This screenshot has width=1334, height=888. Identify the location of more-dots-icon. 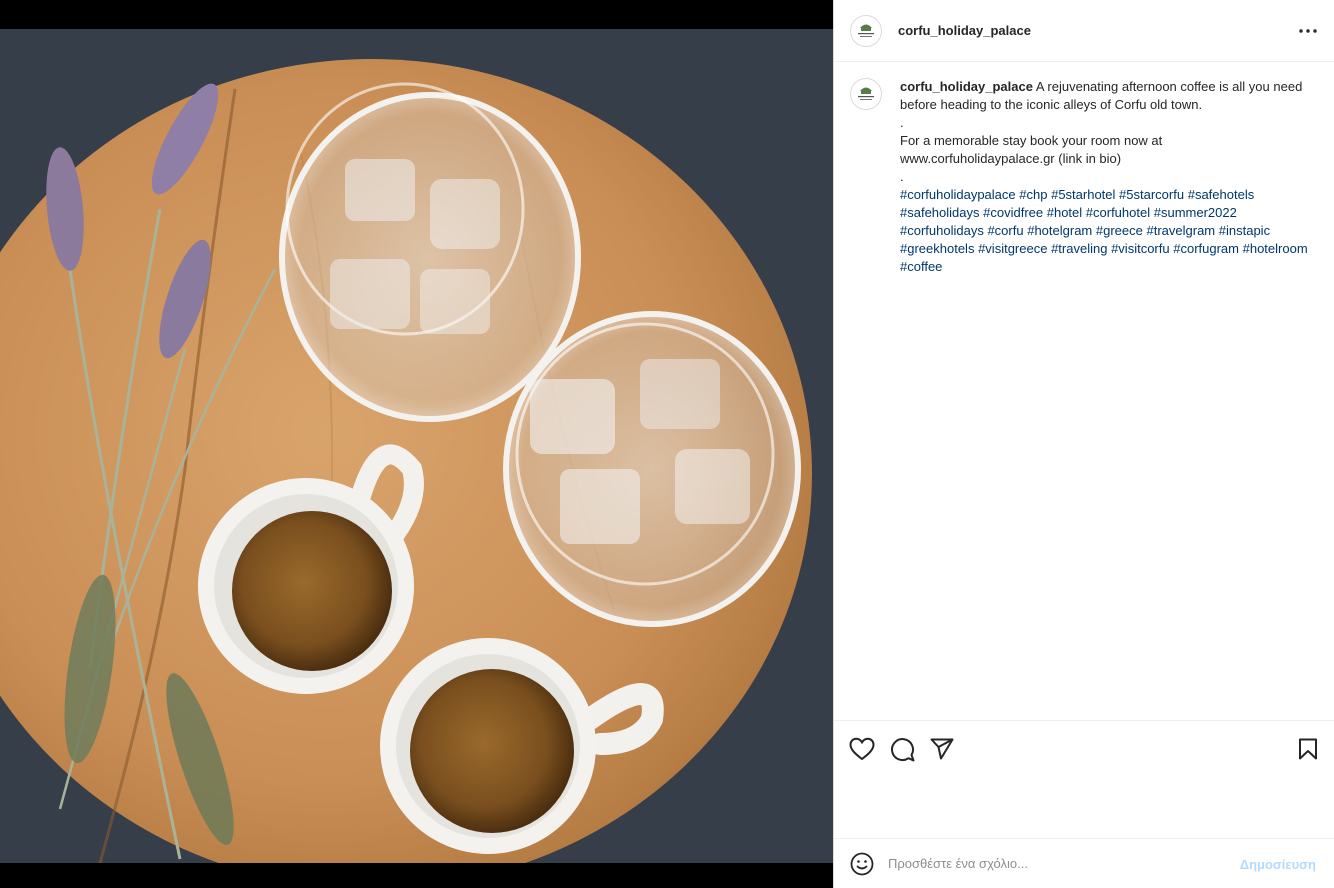
(1308, 31).